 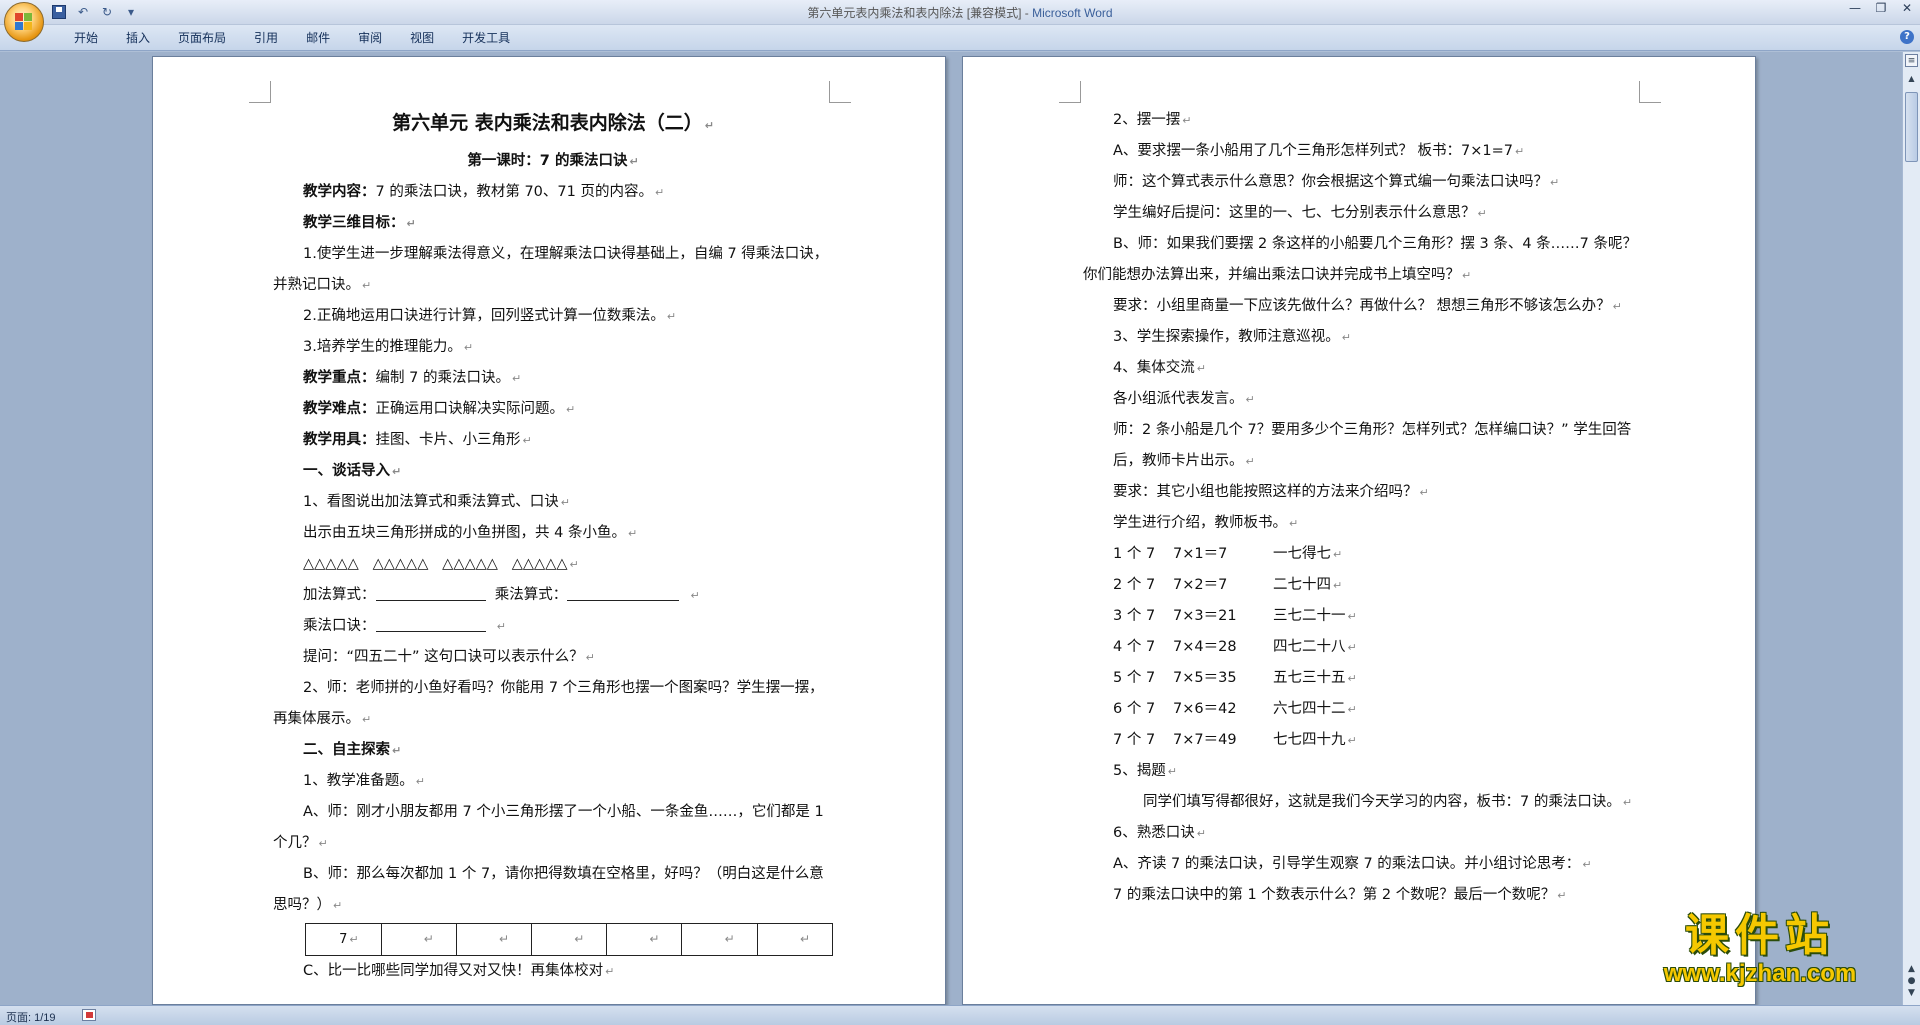 What do you see at coordinates (1760, 935) in the screenshot?
I see `watermark-text: 课件站` at bounding box center [1760, 935].